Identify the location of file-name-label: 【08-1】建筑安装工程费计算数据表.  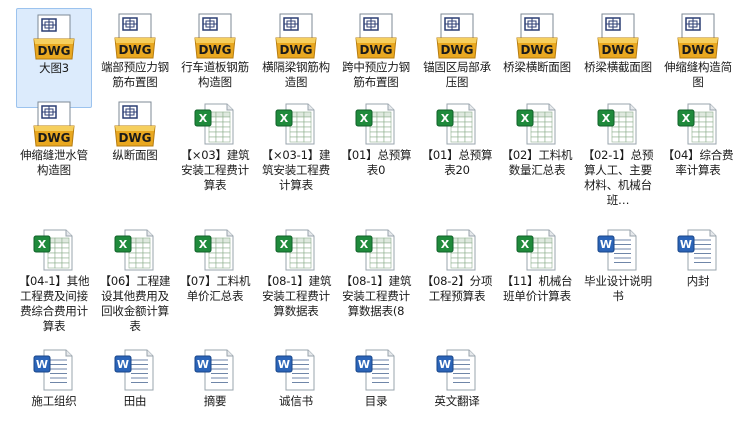
(296, 296).